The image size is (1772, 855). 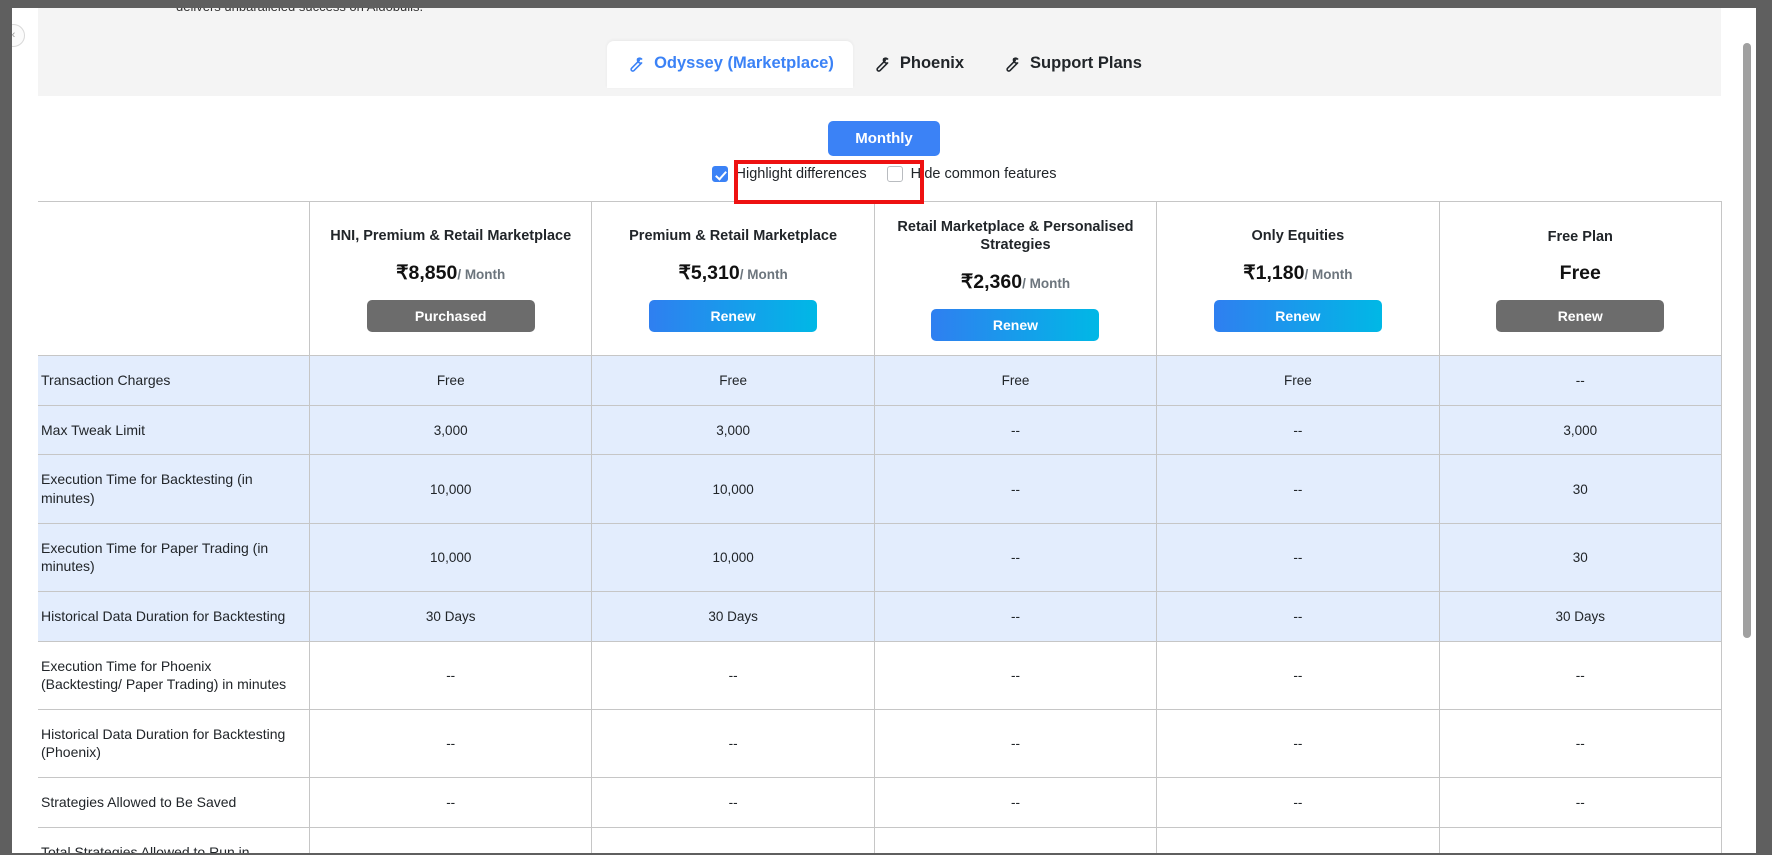 I want to click on plan-price: Free, so click(x=1580, y=273).